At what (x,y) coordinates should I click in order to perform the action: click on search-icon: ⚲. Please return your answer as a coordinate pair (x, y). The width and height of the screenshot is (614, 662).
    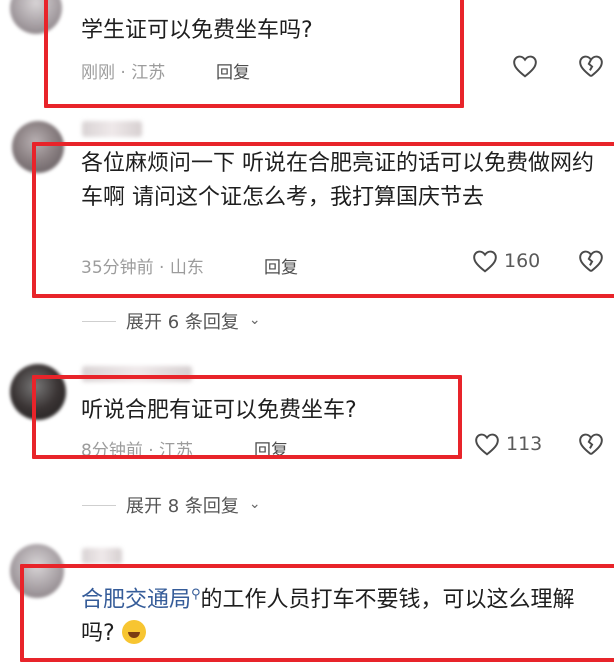
    Looking at the image, I should click on (196, 594).